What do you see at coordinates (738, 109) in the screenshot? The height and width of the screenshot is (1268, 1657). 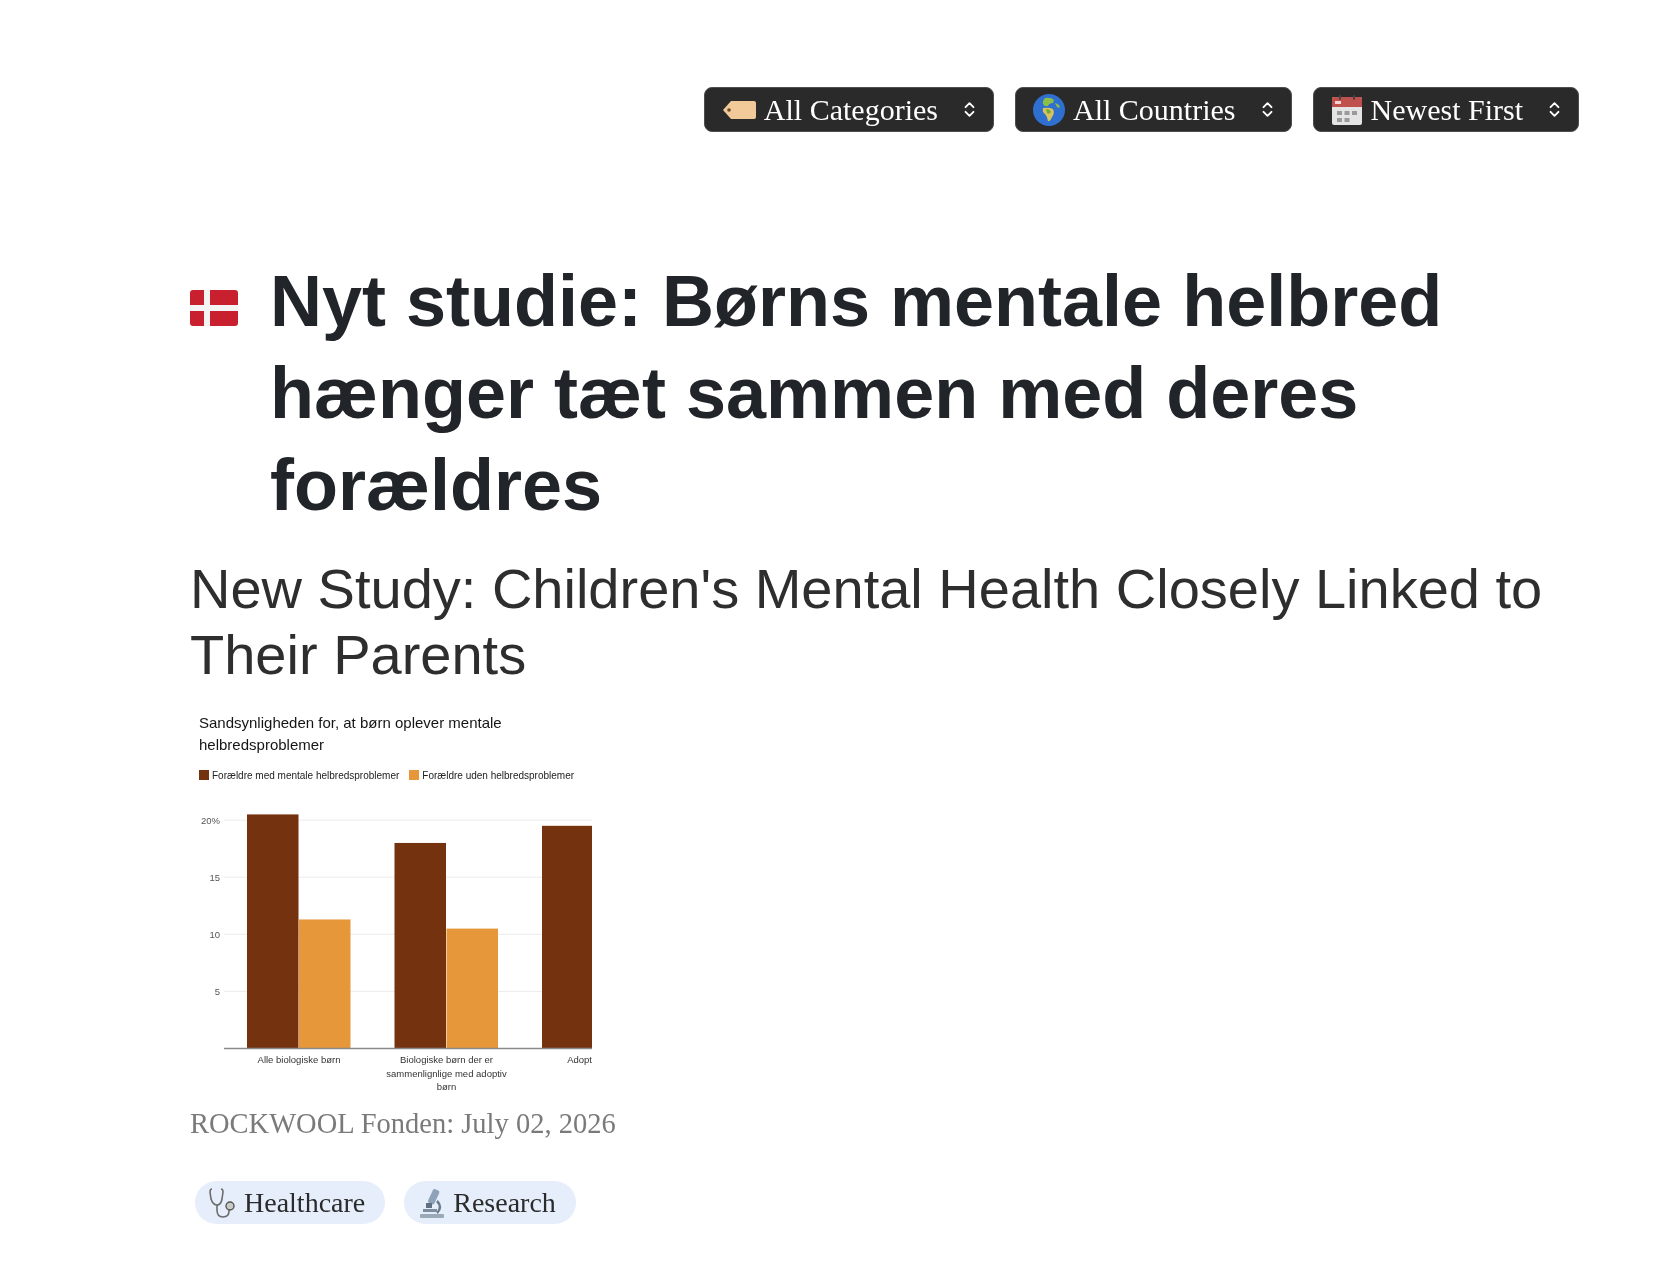 I see `price-tag-icon` at bounding box center [738, 109].